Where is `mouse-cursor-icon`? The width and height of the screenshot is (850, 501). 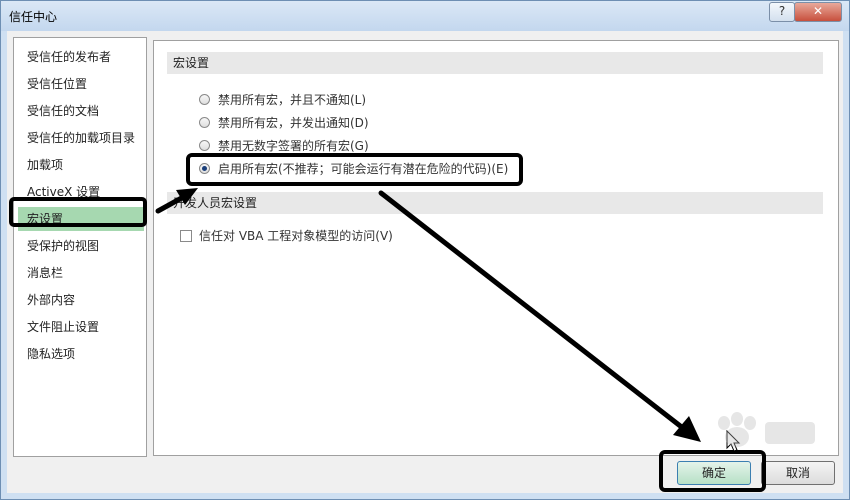 mouse-cursor-icon is located at coordinates (733, 441).